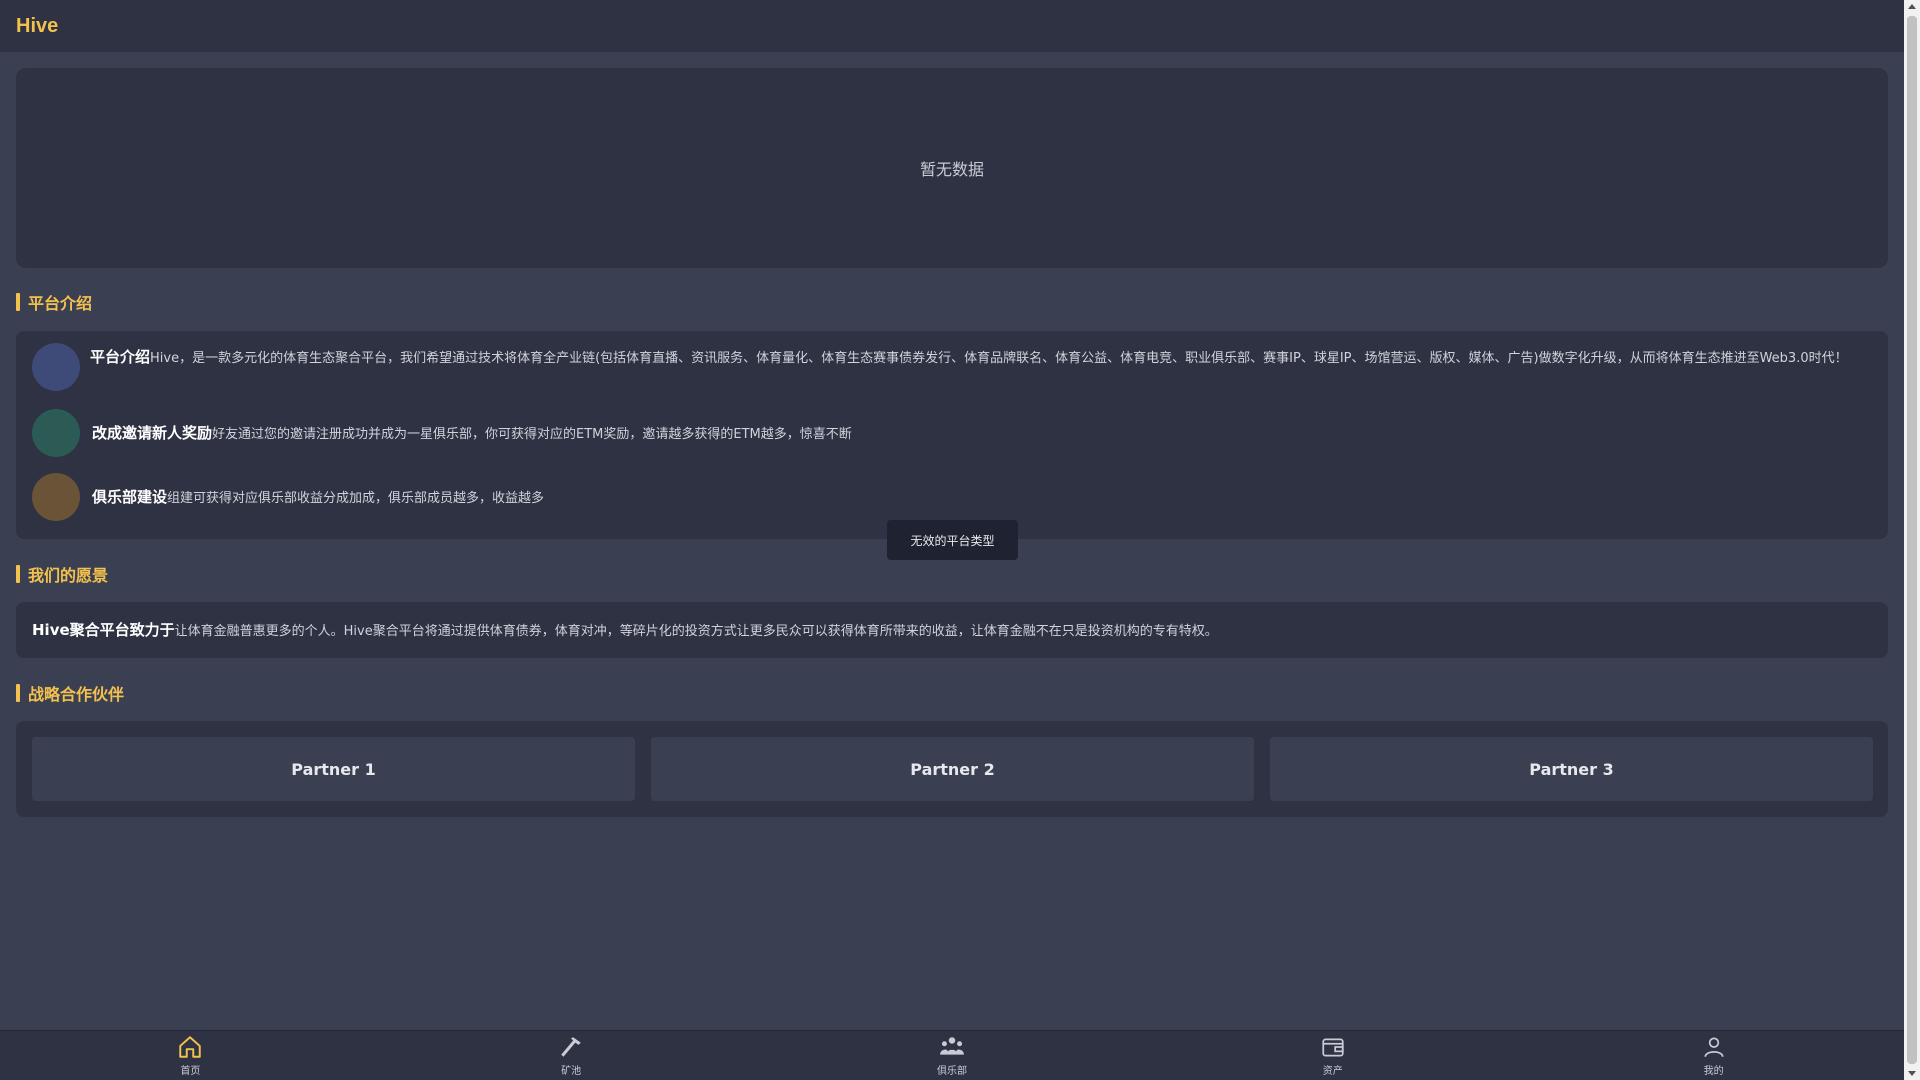 This screenshot has width=1920, height=1080. What do you see at coordinates (1912, 1073) in the screenshot?
I see `scroll-down-icon` at bounding box center [1912, 1073].